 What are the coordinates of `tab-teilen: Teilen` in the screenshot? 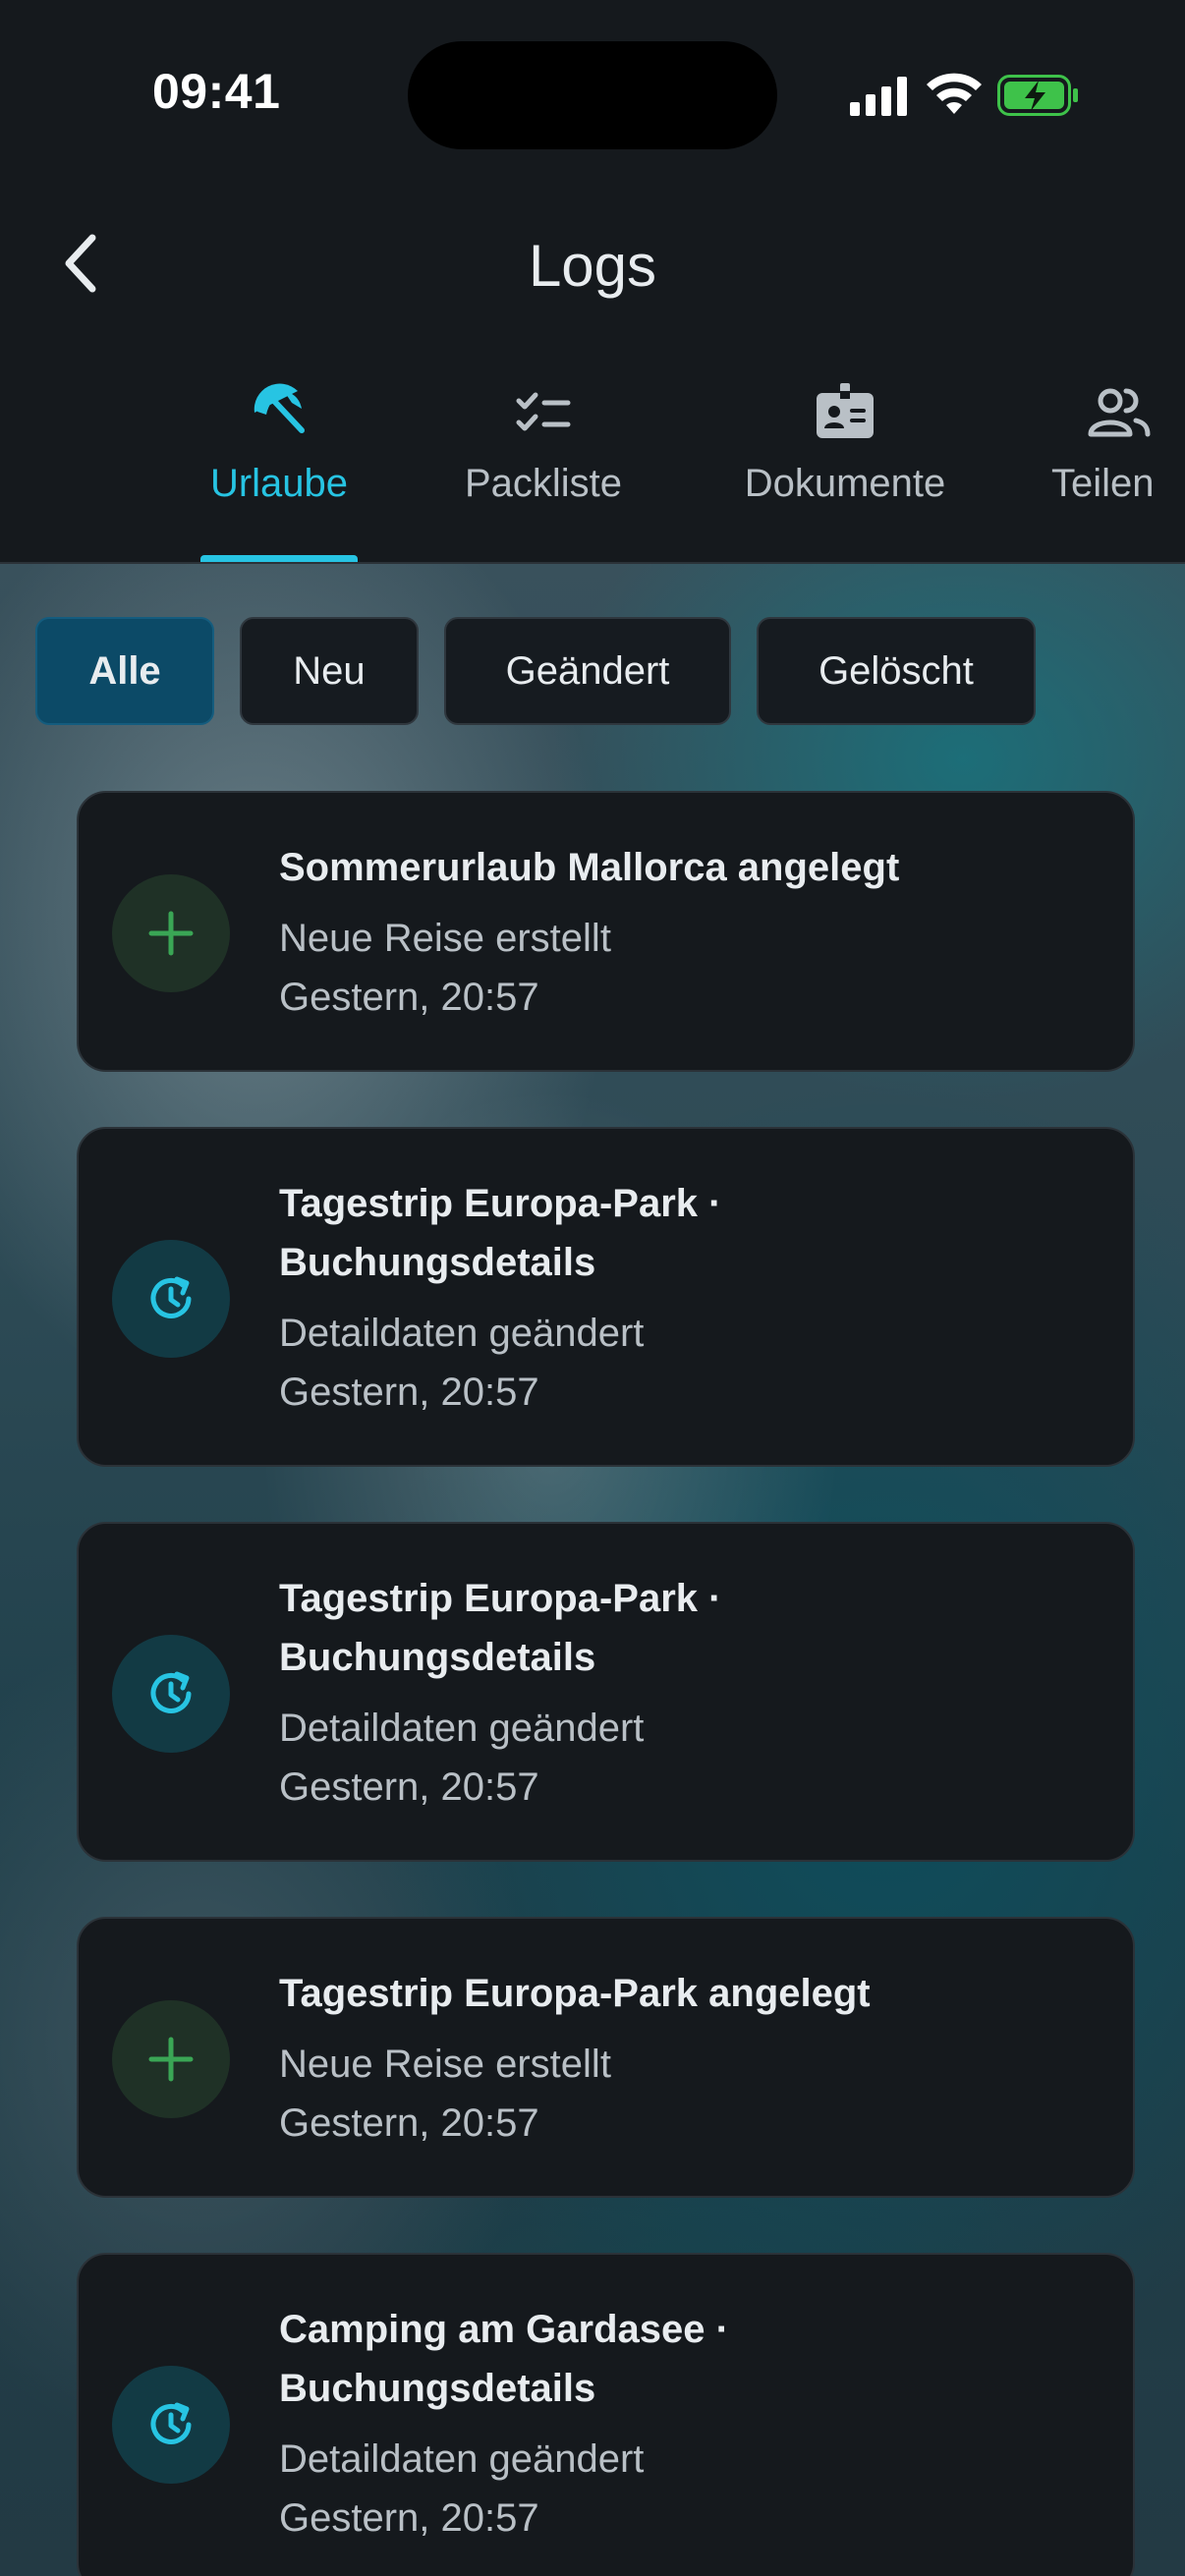 It's located at (1118, 467).